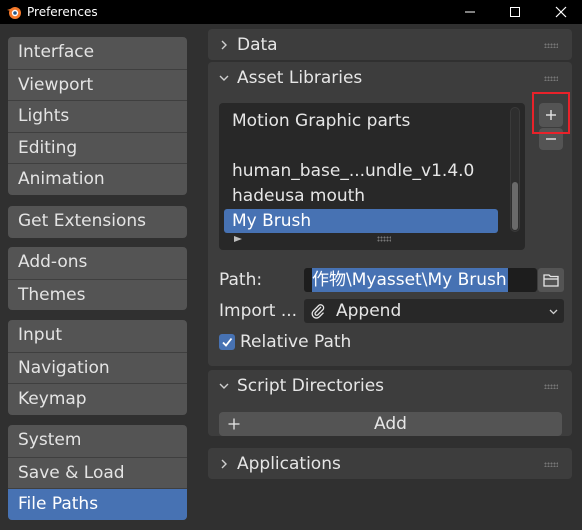 The image size is (582, 530). I want to click on script-directories-title: Script Directories, so click(311, 385).